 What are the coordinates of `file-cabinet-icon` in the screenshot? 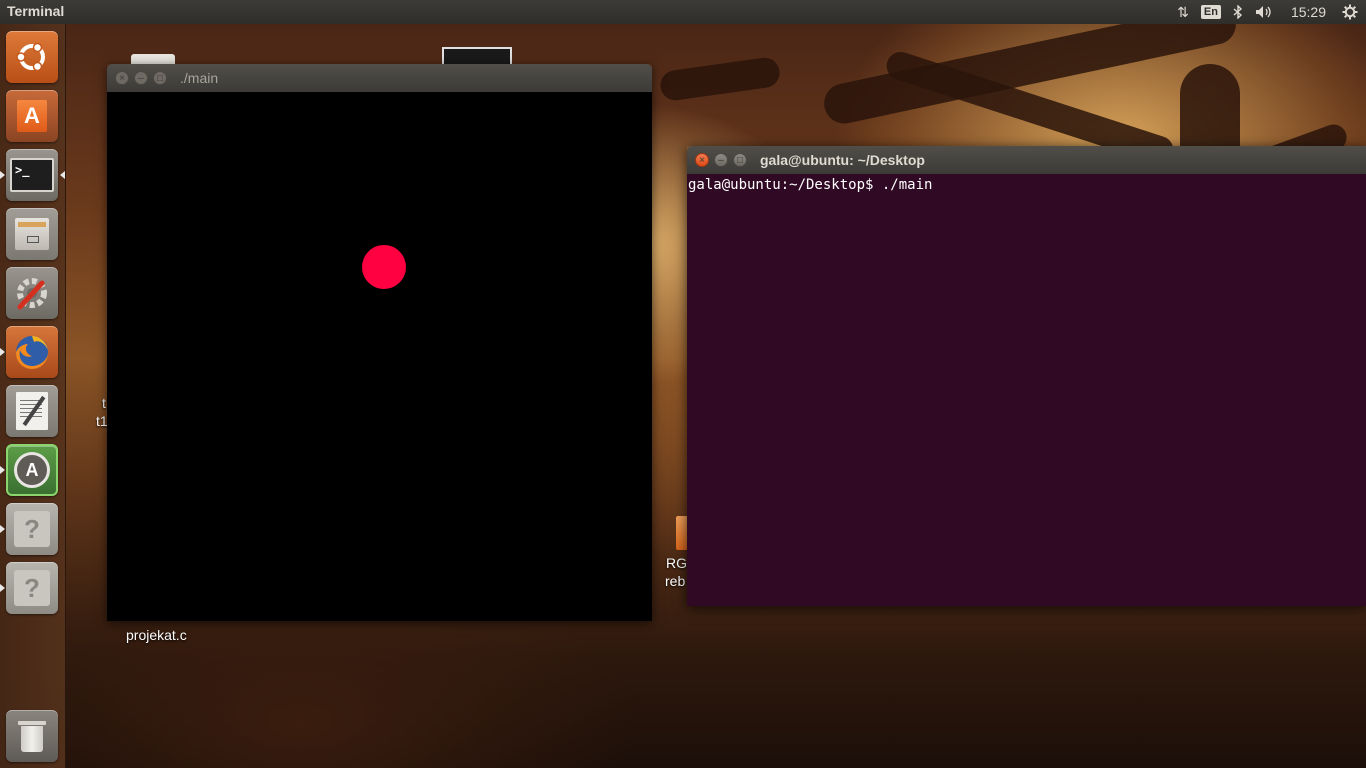 It's located at (32, 234).